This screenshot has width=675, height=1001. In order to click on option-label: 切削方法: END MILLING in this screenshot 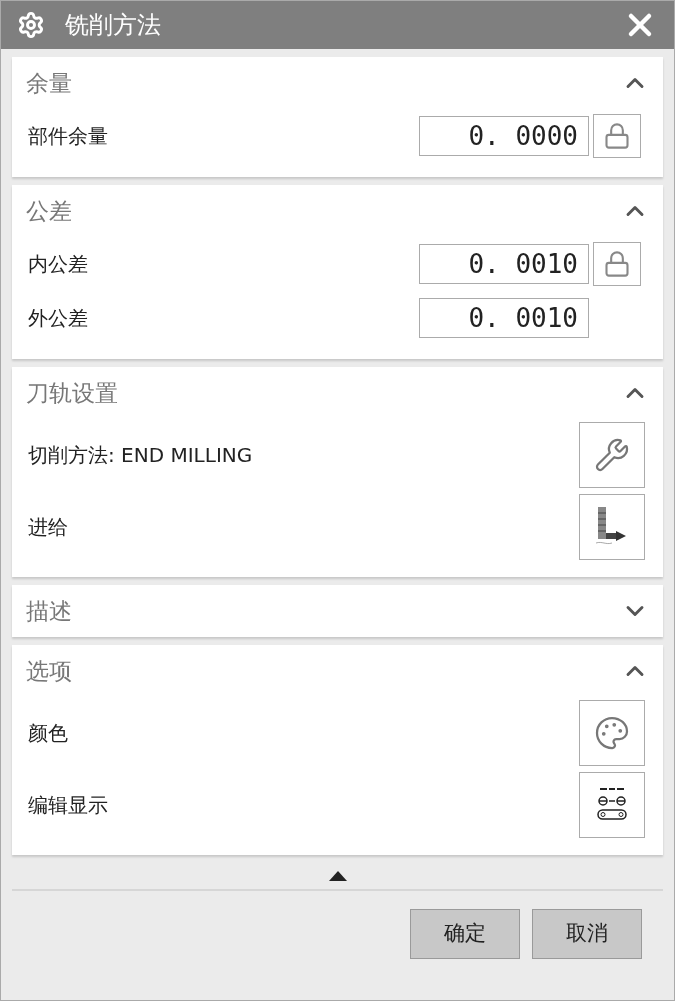, I will do `click(140, 455)`.